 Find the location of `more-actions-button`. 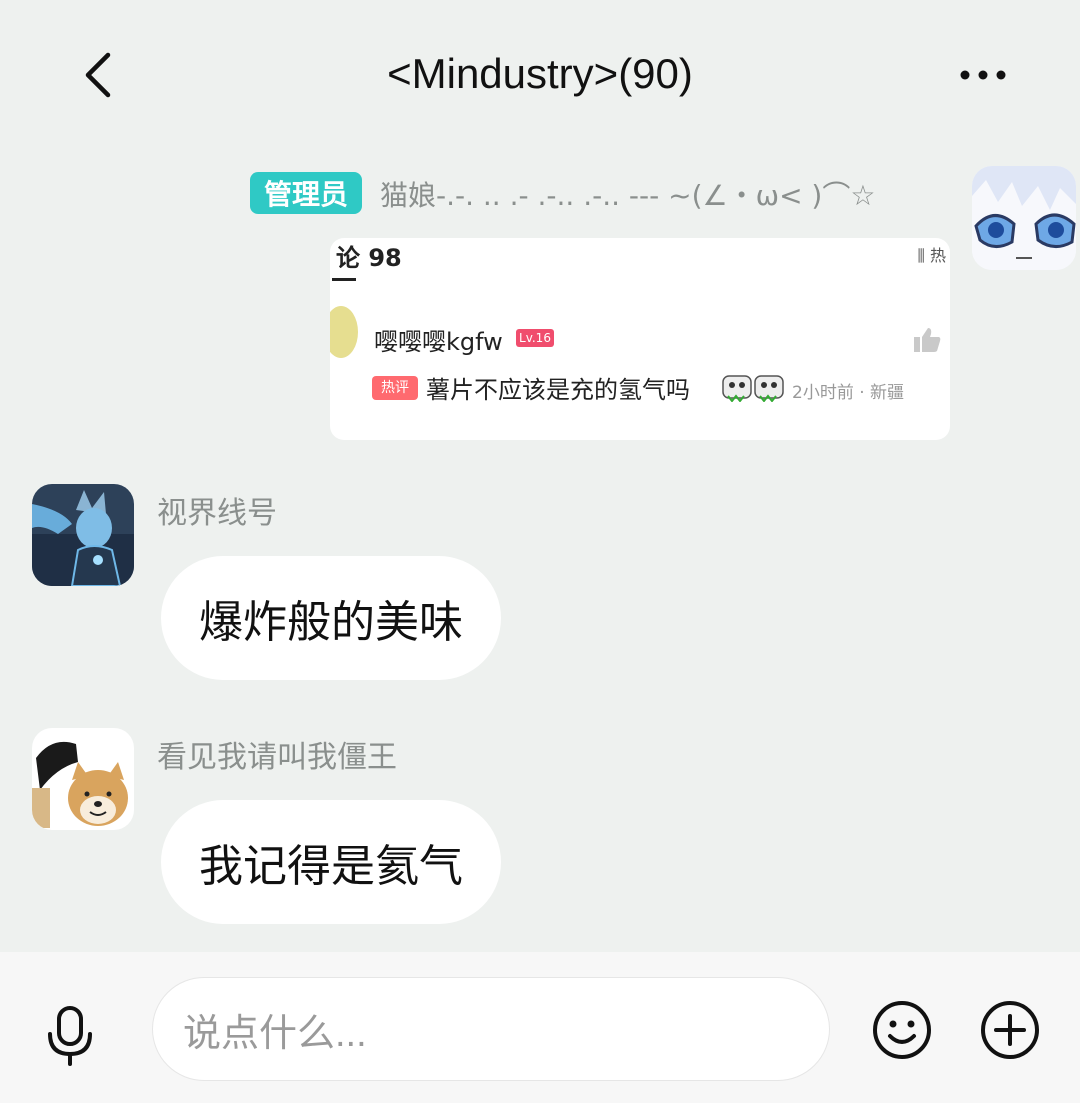

more-actions-button is located at coordinates (1010, 1030).